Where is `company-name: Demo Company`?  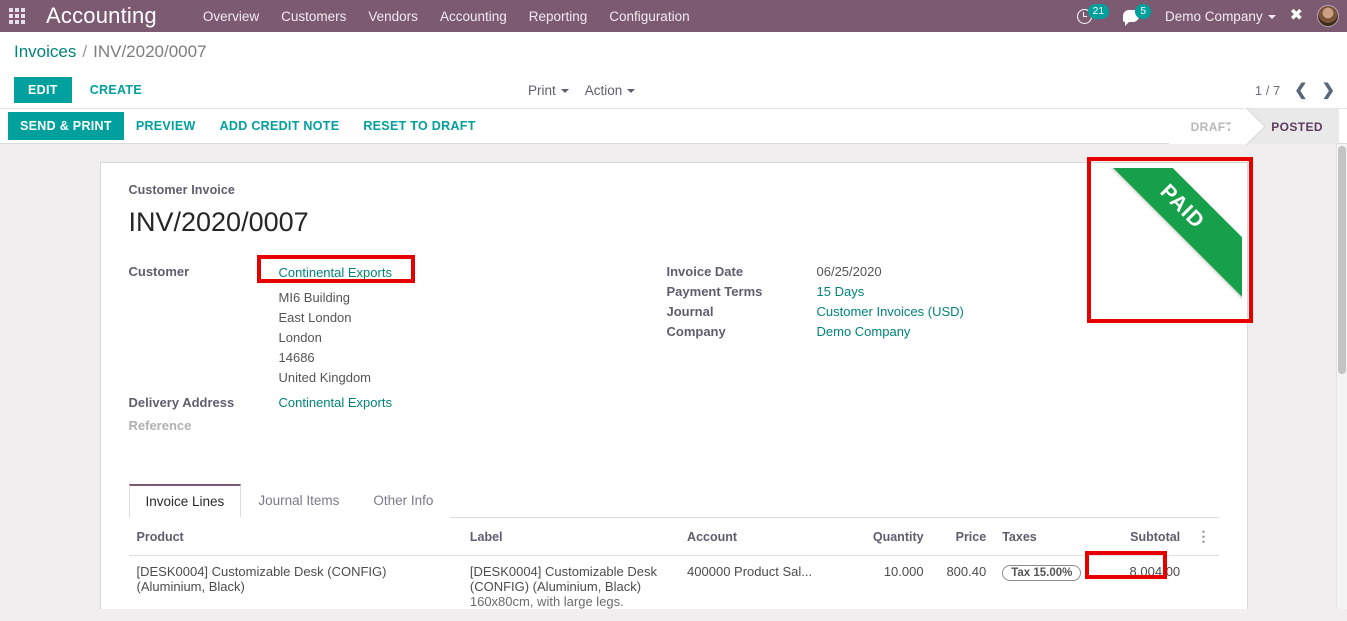 company-name: Demo Company is located at coordinates (1214, 16).